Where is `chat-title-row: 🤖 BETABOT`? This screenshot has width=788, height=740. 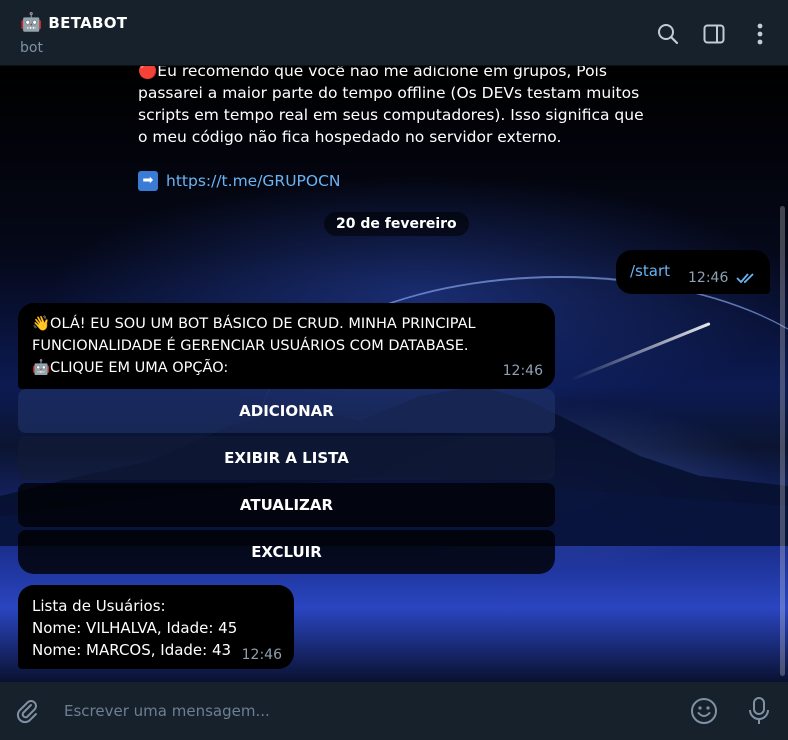
chat-title-row: 🤖 BETABOT is located at coordinates (73, 23).